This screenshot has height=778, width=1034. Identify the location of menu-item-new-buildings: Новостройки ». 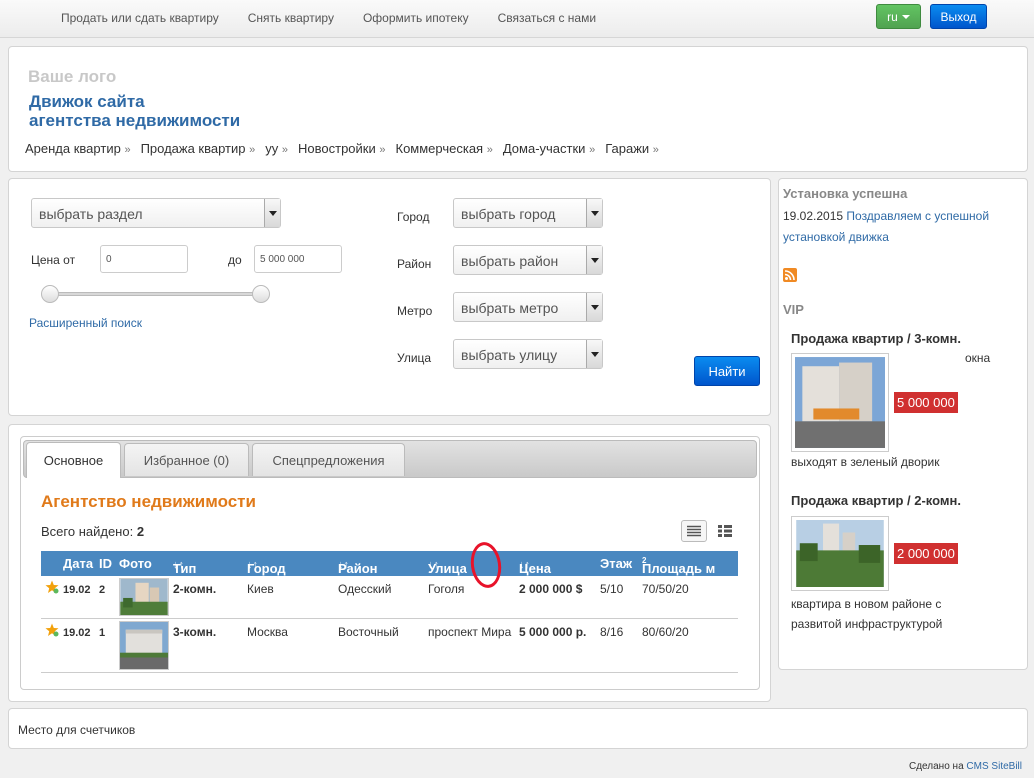
(341, 148).